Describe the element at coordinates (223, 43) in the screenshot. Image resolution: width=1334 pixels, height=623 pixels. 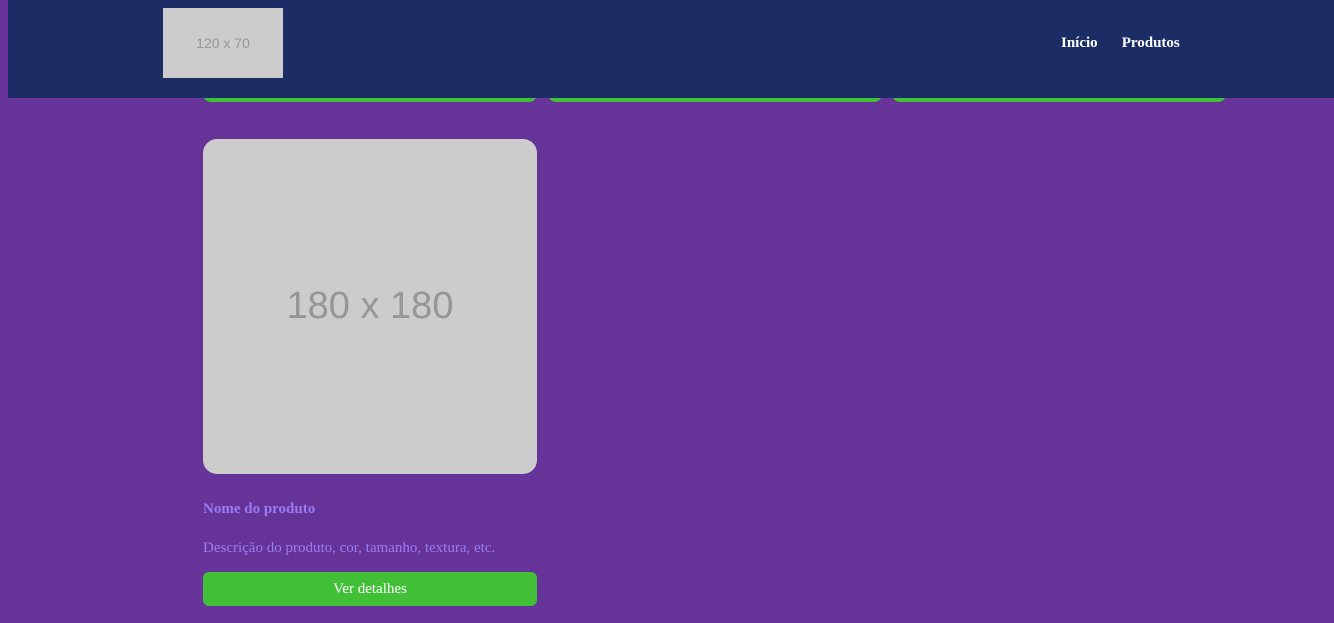
I see `logo-placeholder: 120 x 70` at that location.